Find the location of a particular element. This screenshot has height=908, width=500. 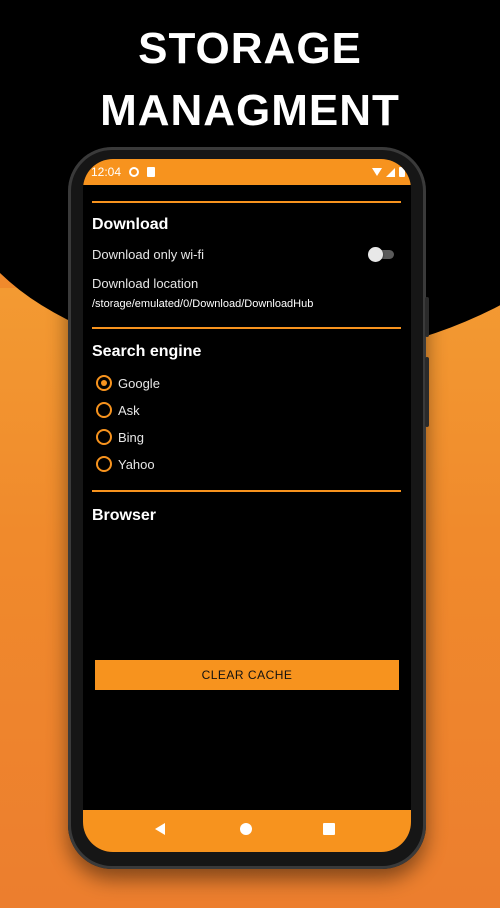

home-icon is located at coordinates (246, 829).